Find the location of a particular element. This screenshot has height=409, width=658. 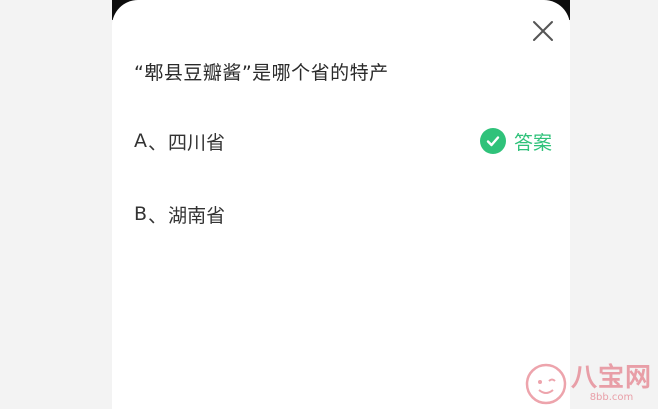

option-letter: B is located at coordinates (141, 214).